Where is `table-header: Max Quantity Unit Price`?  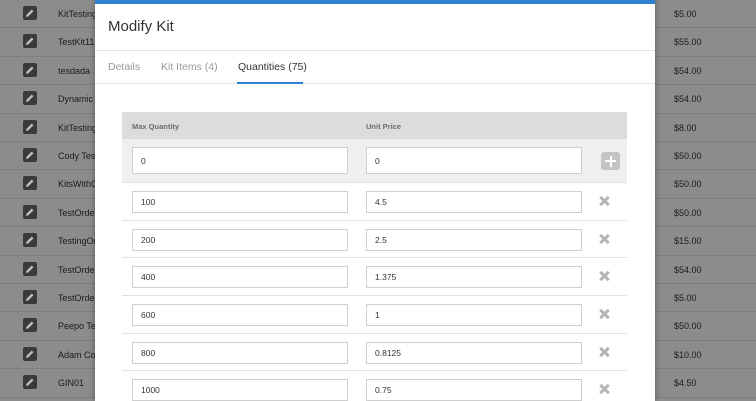 table-header: Max Quantity Unit Price is located at coordinates (374, 125).